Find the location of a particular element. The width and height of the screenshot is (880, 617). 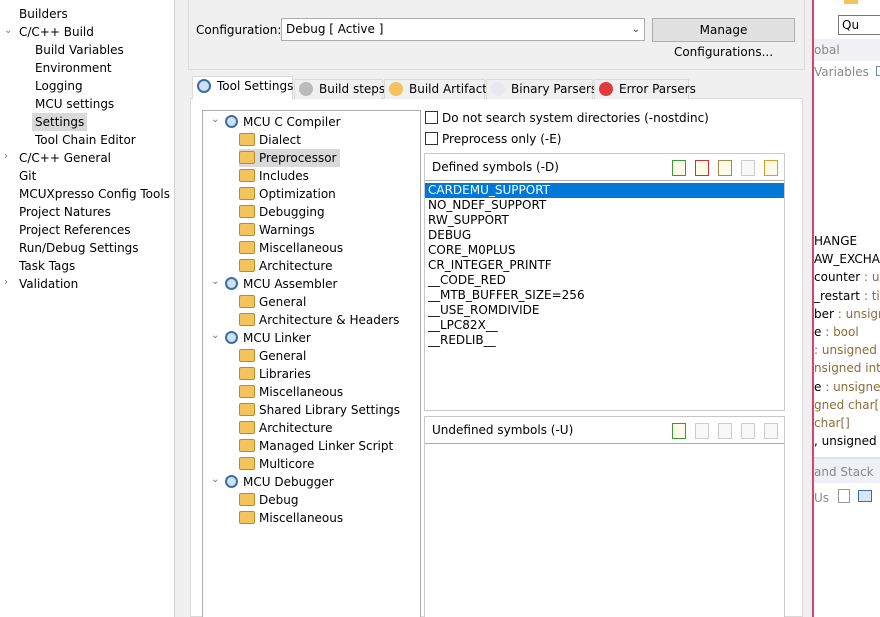

tab-build-steps: Build steps is located at coordinates (339, 89).